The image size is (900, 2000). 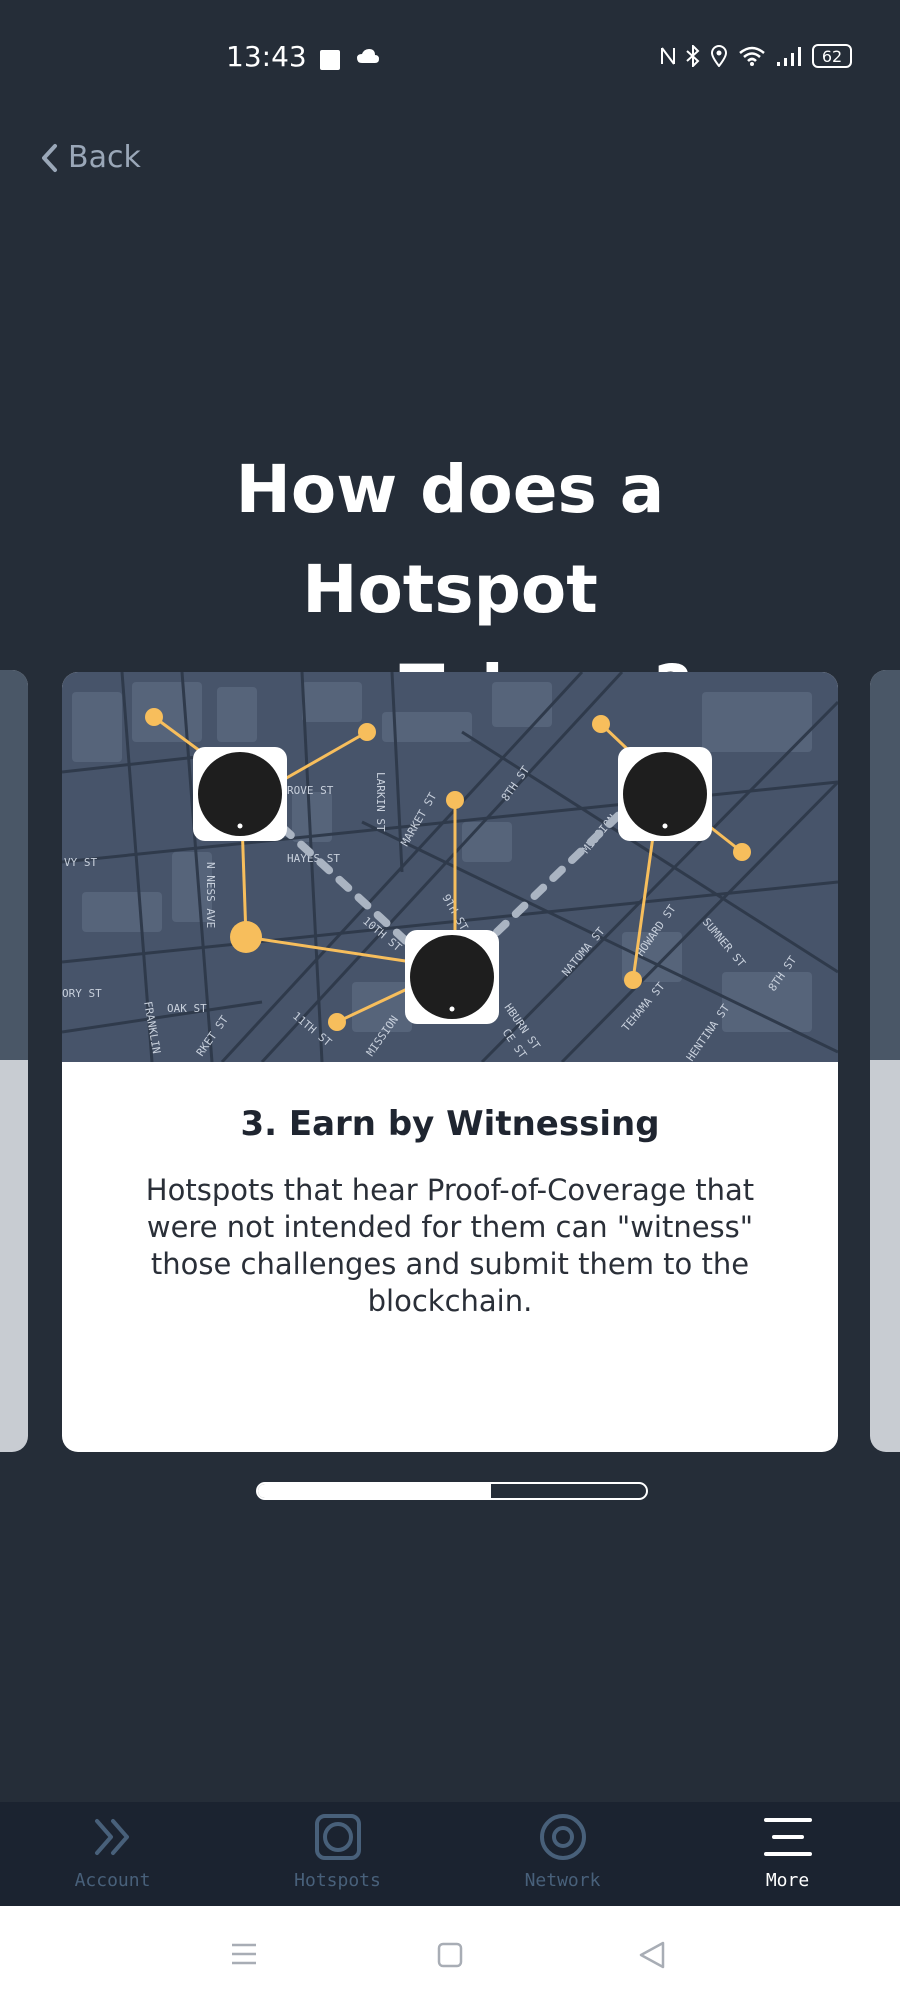 What do you see at coordinates (312, 1029) in the screenshot?
I see `street-label: 11TH ST` at bounding box center [312, 1029].